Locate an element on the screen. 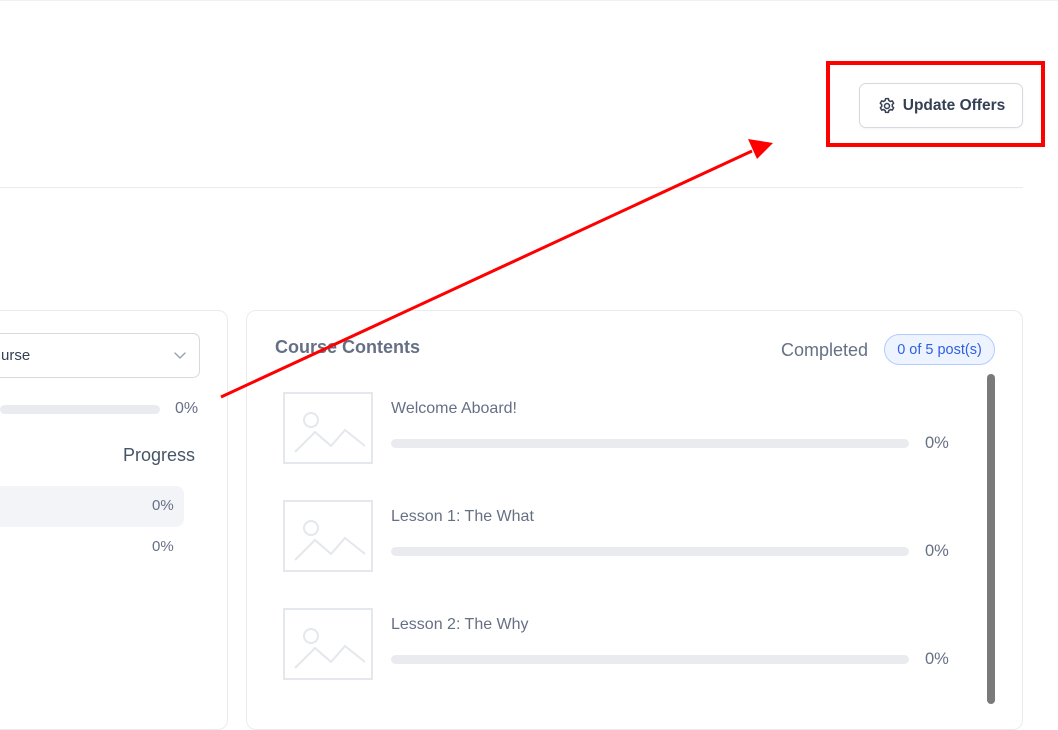  completed-label: Completed is located at coordinates (825, 350).